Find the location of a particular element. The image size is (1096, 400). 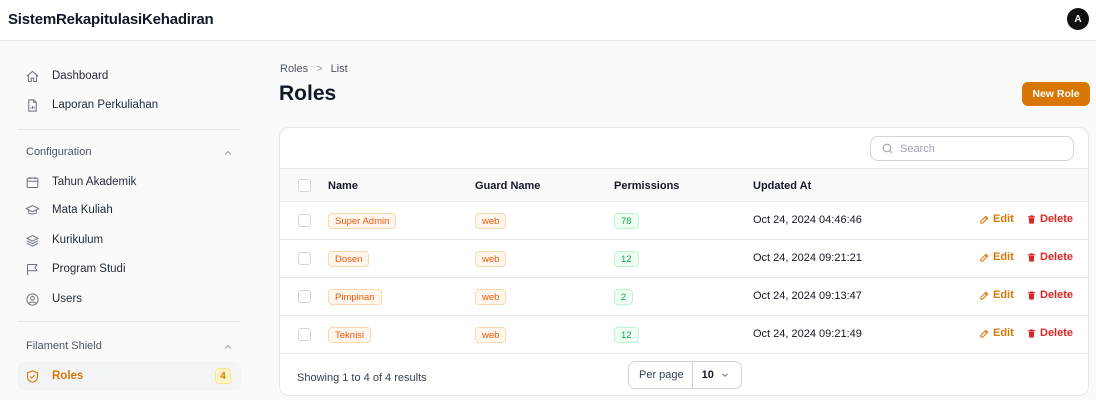

sidebar-item-program-studi: Program Studi is located at coordinates (129, 269).